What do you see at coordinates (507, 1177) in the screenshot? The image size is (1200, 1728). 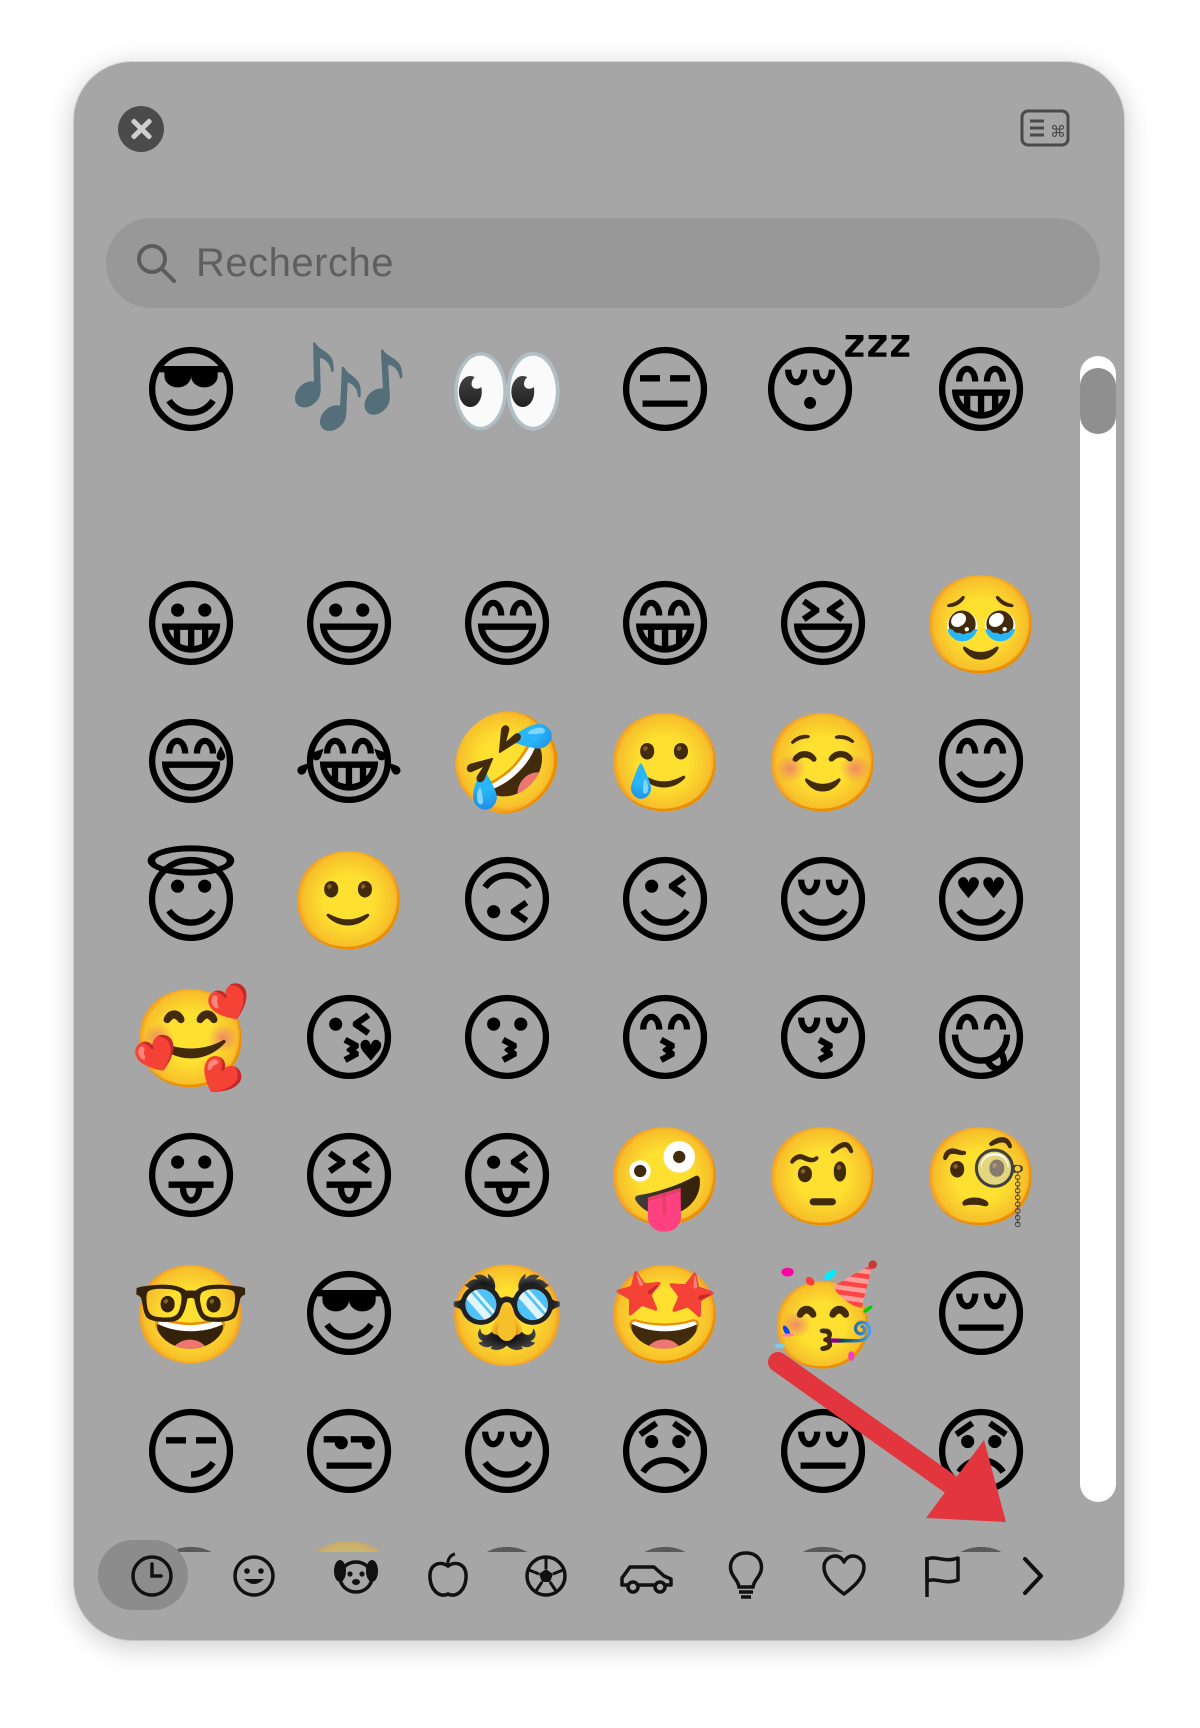 I see `emoji-cell: 😜` at bounding box center [507, 1177].